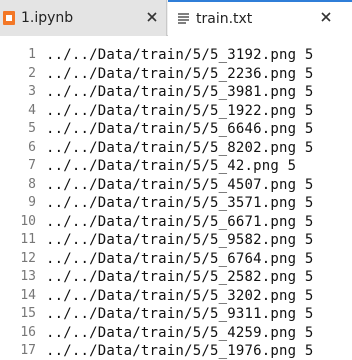  I want to click on line-text: ../../Data/train/5/5_9582.png 5, so click(180, 240).